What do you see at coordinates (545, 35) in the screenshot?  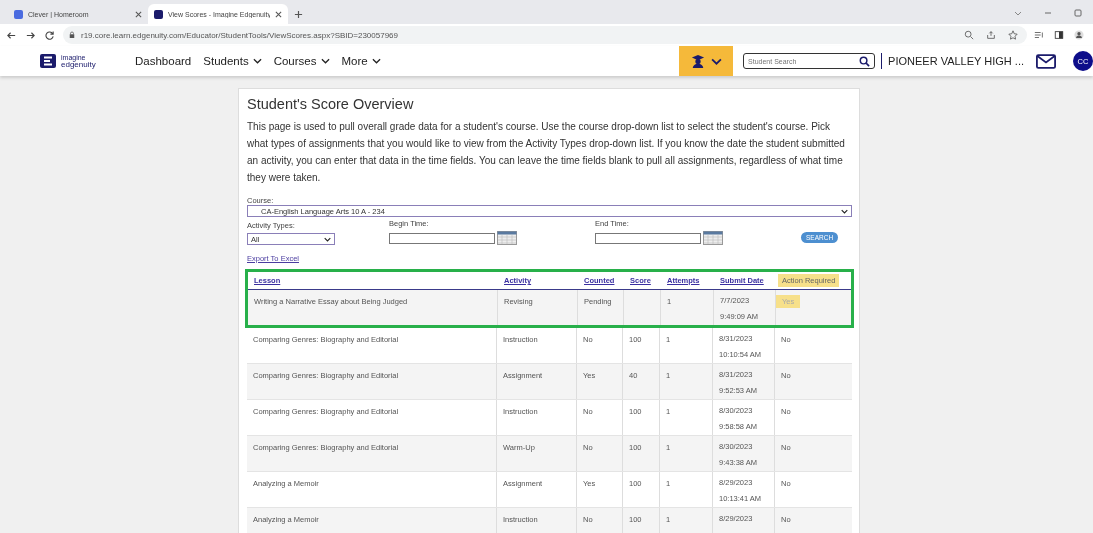 I see `address-bar: r19.core.learn.edgenuity.com/Educator/StudentTools/ViewScores.aspx?SBID=230057969` at bounding box center [545, 35].